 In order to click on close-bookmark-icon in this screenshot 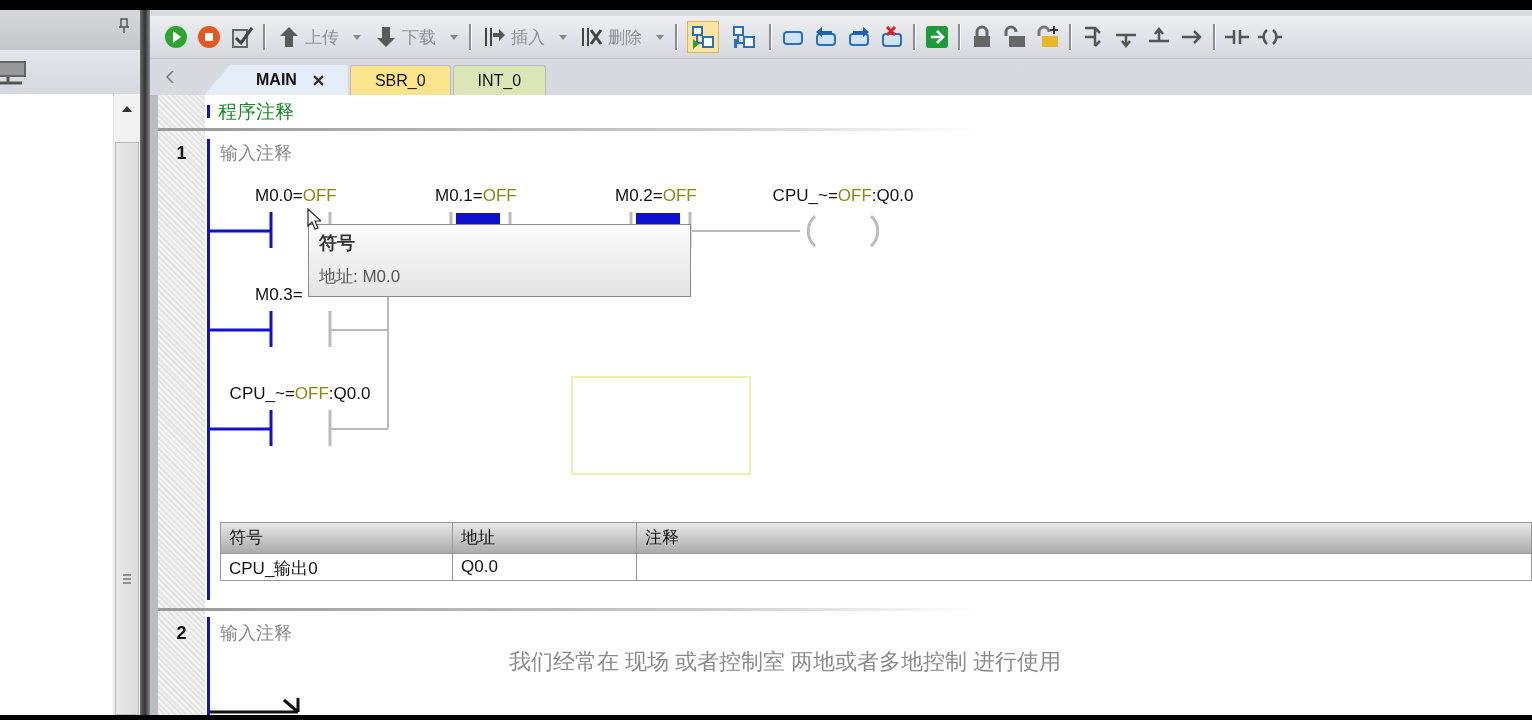, I will do `click(892, 37)`.